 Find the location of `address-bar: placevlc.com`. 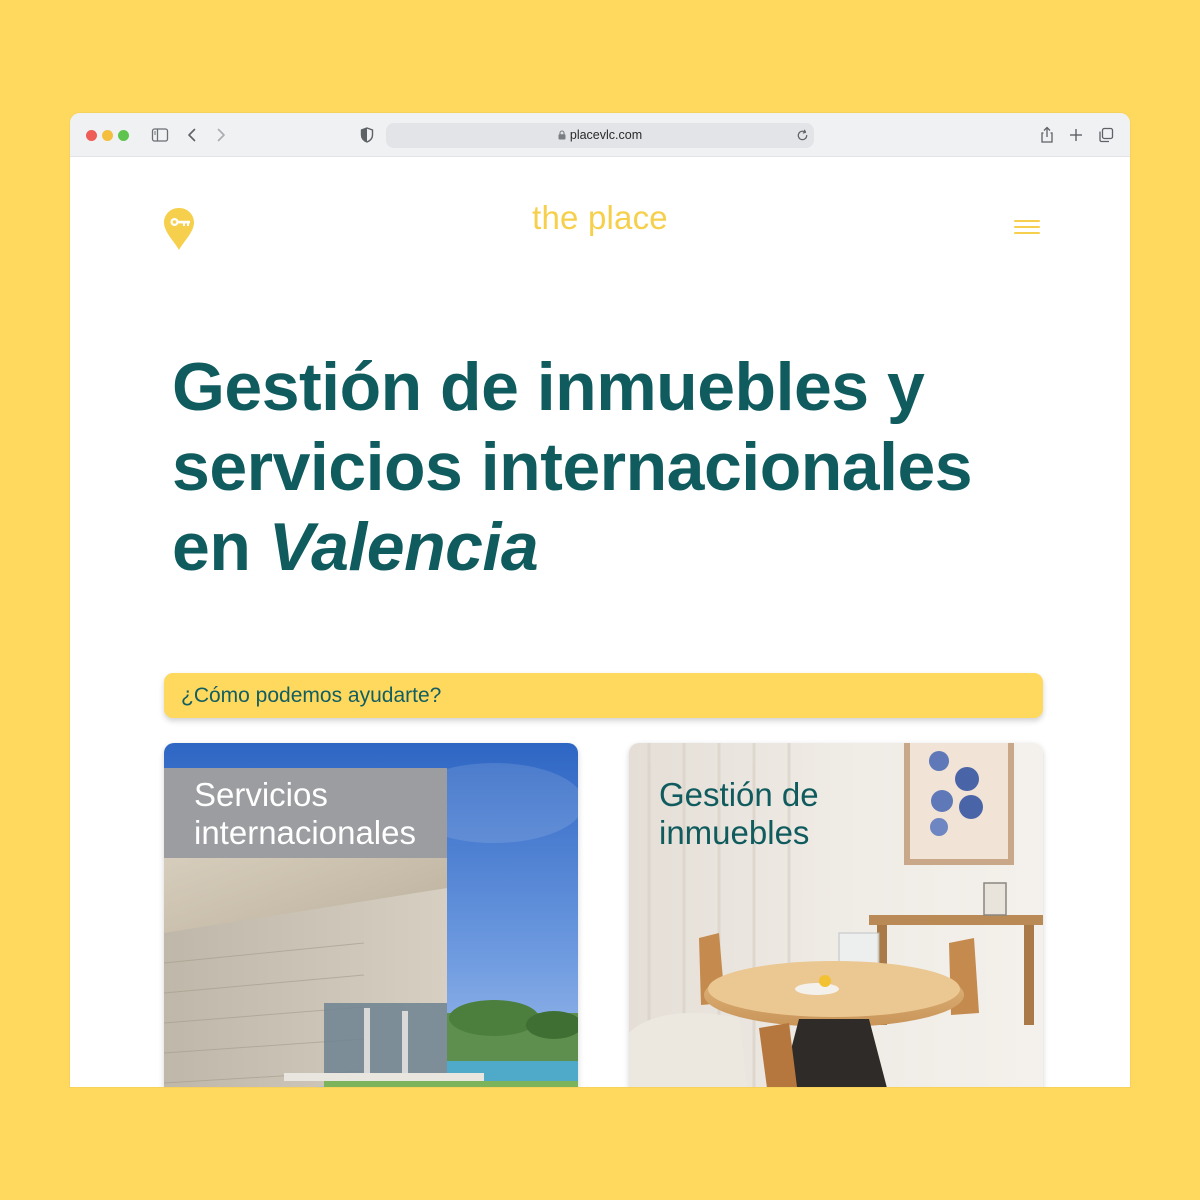

address-bar: placevlc.com is located at coordinates (600, 135).